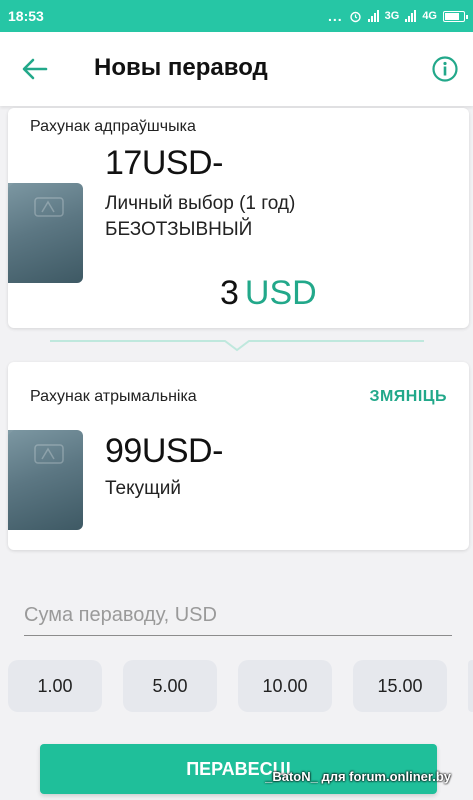 The width and height of the screenshot is (473, 800). What do you see at coordinates (113, 396) in the screenshot?
I see `recipient-label: Рахунак атрымальніка` at bounding box center [113, 396].